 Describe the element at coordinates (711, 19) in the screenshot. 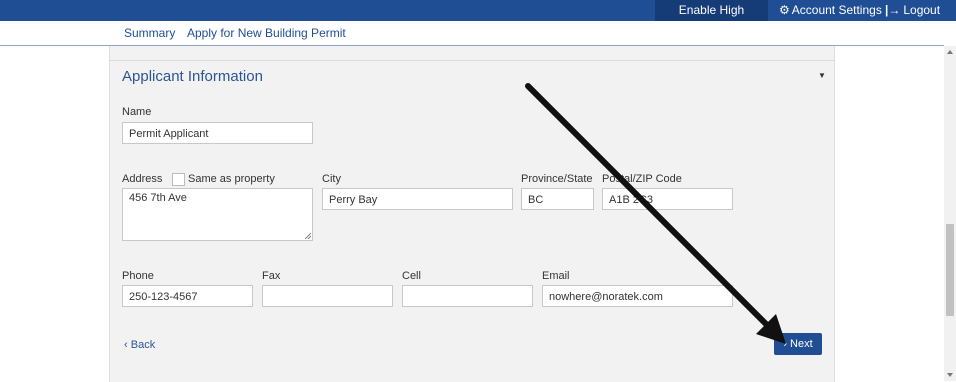

I see `high-contrast-button: Enable High Contrast` at that location.